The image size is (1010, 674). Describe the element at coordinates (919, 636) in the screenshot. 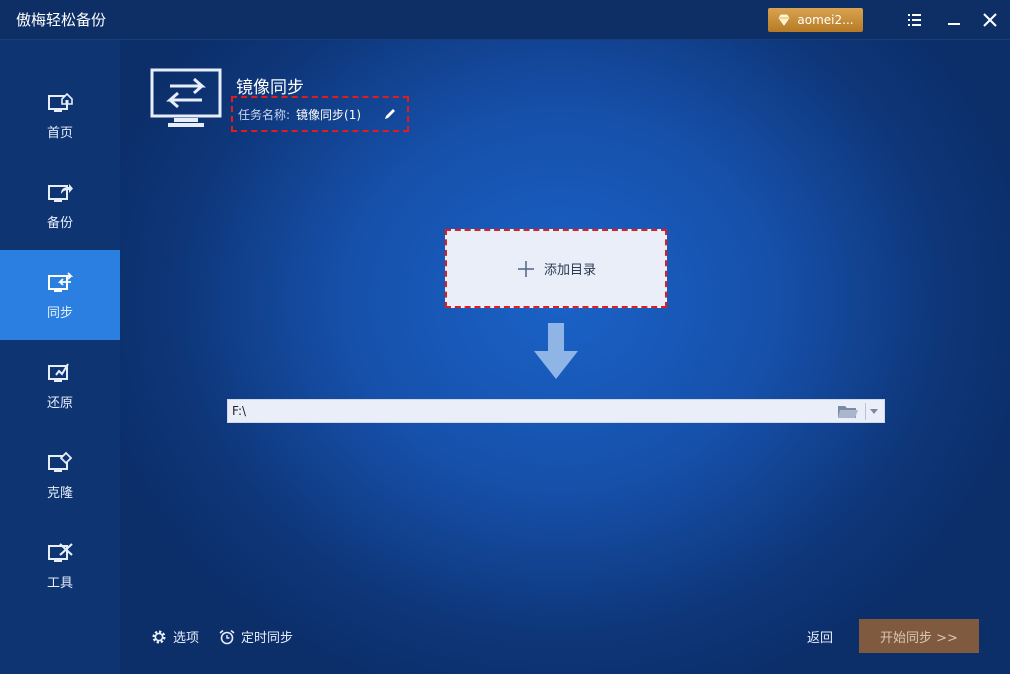

I see `start-sync-button: 开始同步 >>` at that location.